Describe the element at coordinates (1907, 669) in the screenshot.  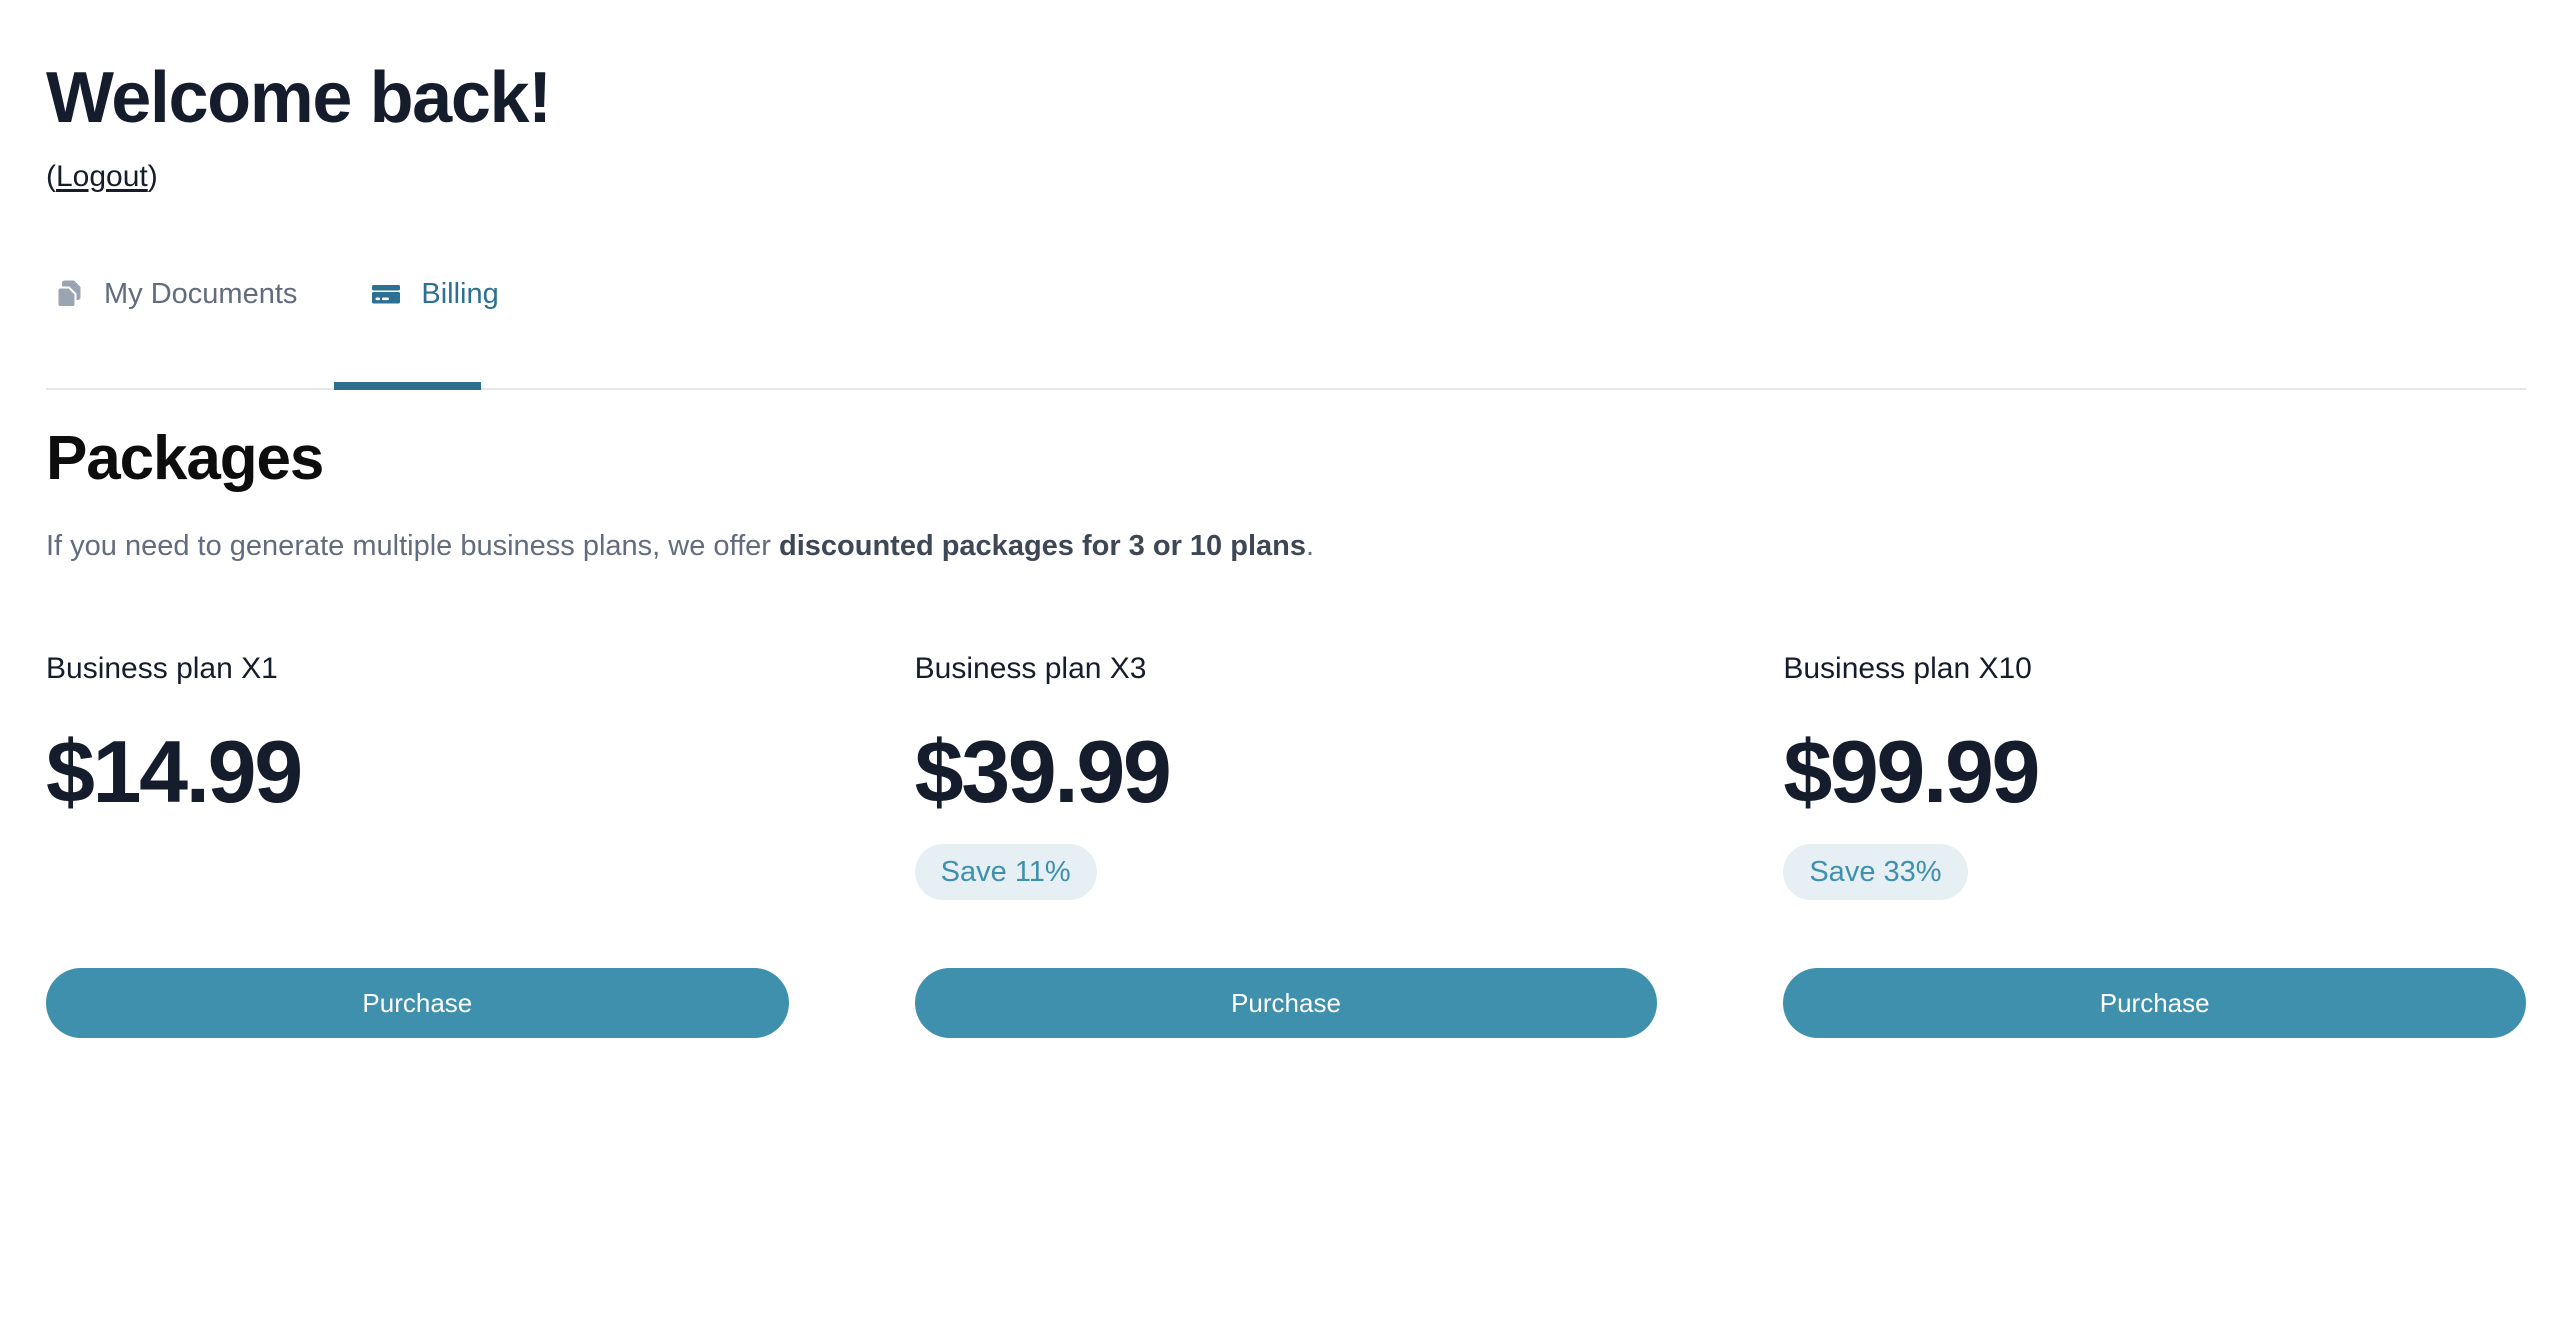
I see `plan-name: Business plan X10` at that location.